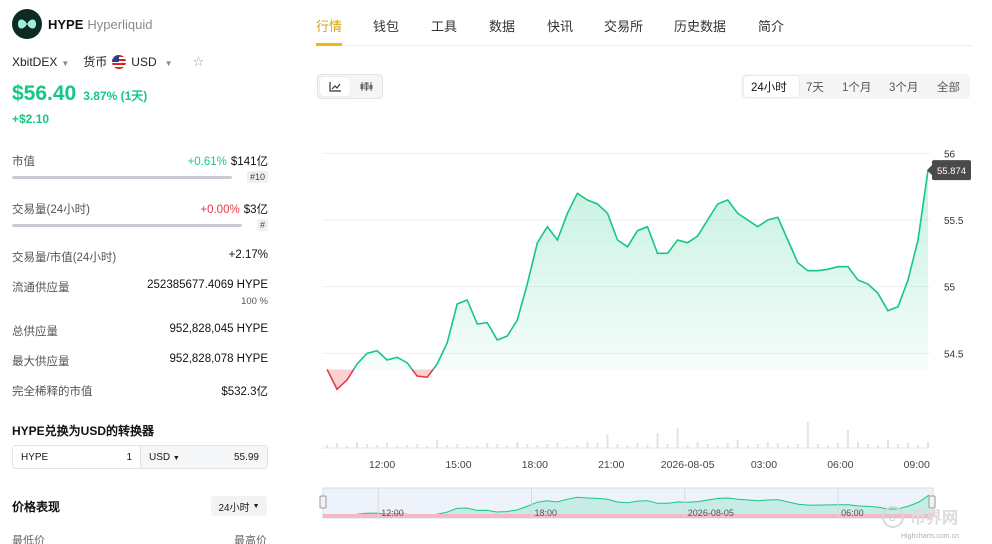 This screenshot has width=992, height=544. I want to click on stat-label: 交易量/市值(24小时), so click(64, 258).